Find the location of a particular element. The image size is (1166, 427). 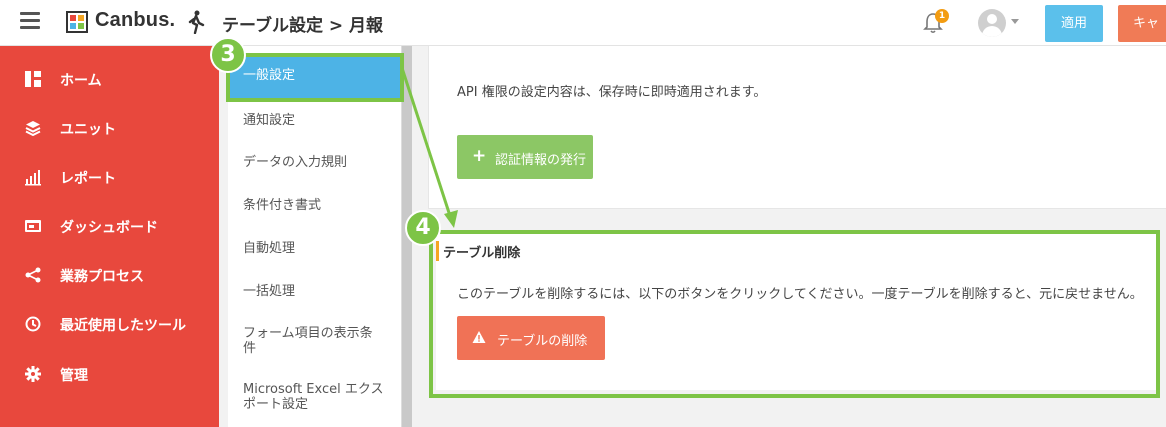

sidebar-item-dashboard: ダッシュボード is located at coordinates (109, 226).